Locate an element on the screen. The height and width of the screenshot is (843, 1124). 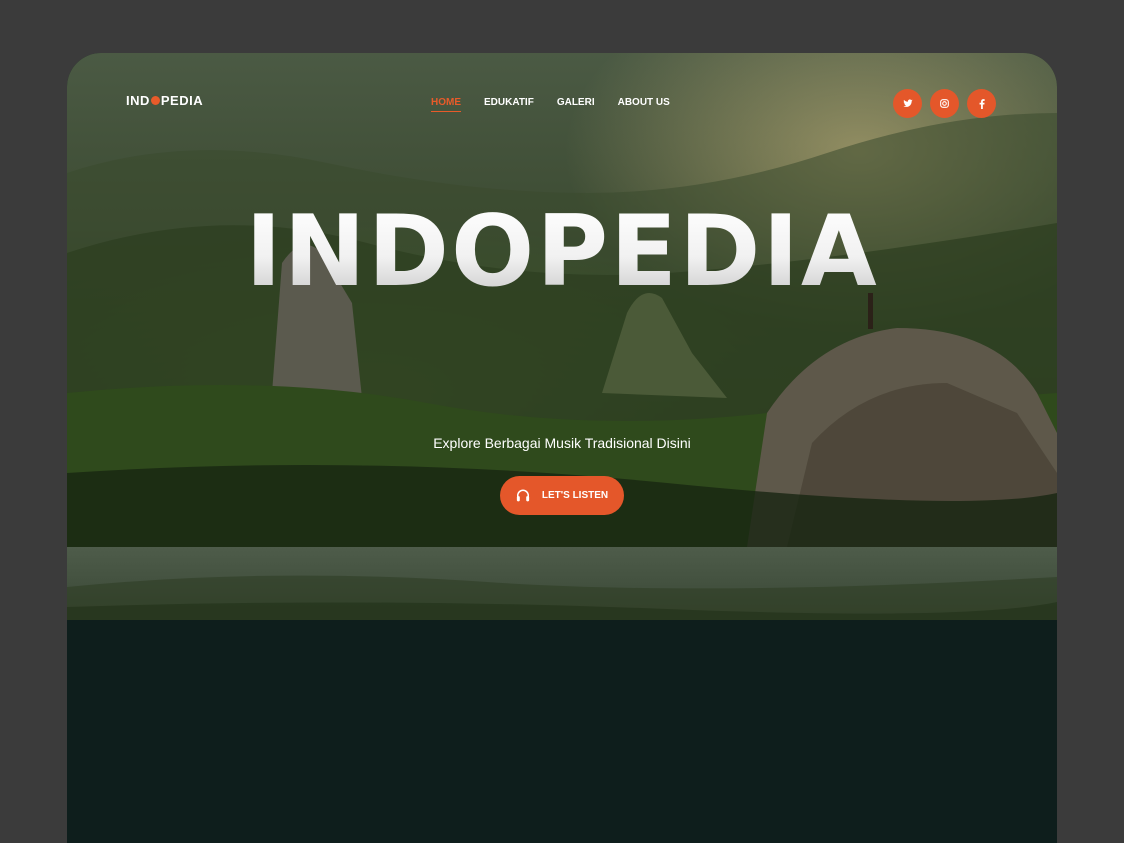
logo-text-right: PEDIA is located at coordinates (182, 100).